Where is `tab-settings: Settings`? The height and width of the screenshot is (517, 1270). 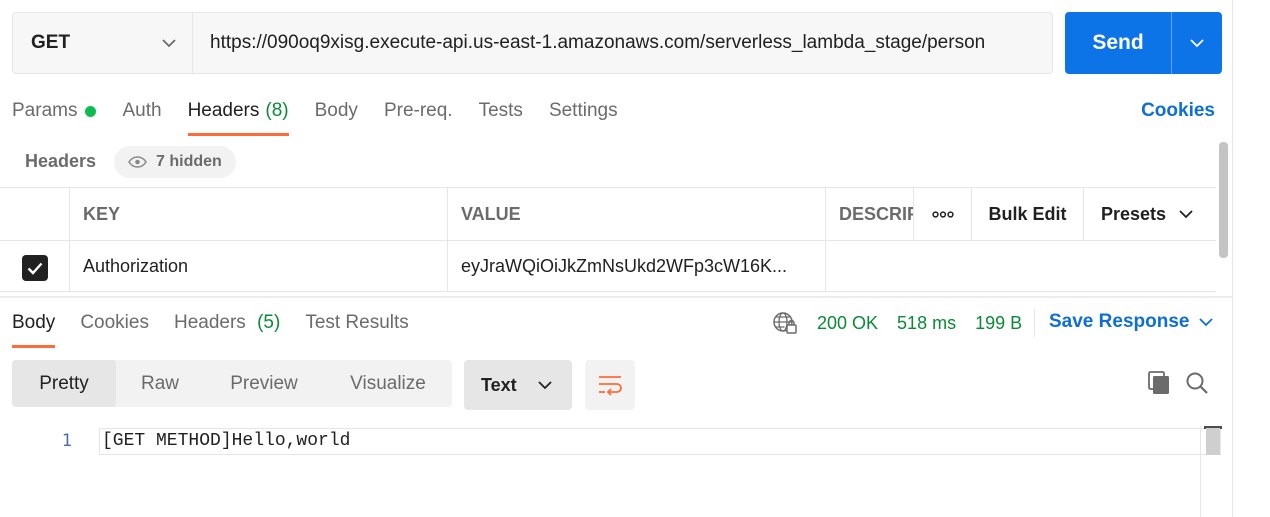
tab-settings: Settings is located at coordinates (583, 116).